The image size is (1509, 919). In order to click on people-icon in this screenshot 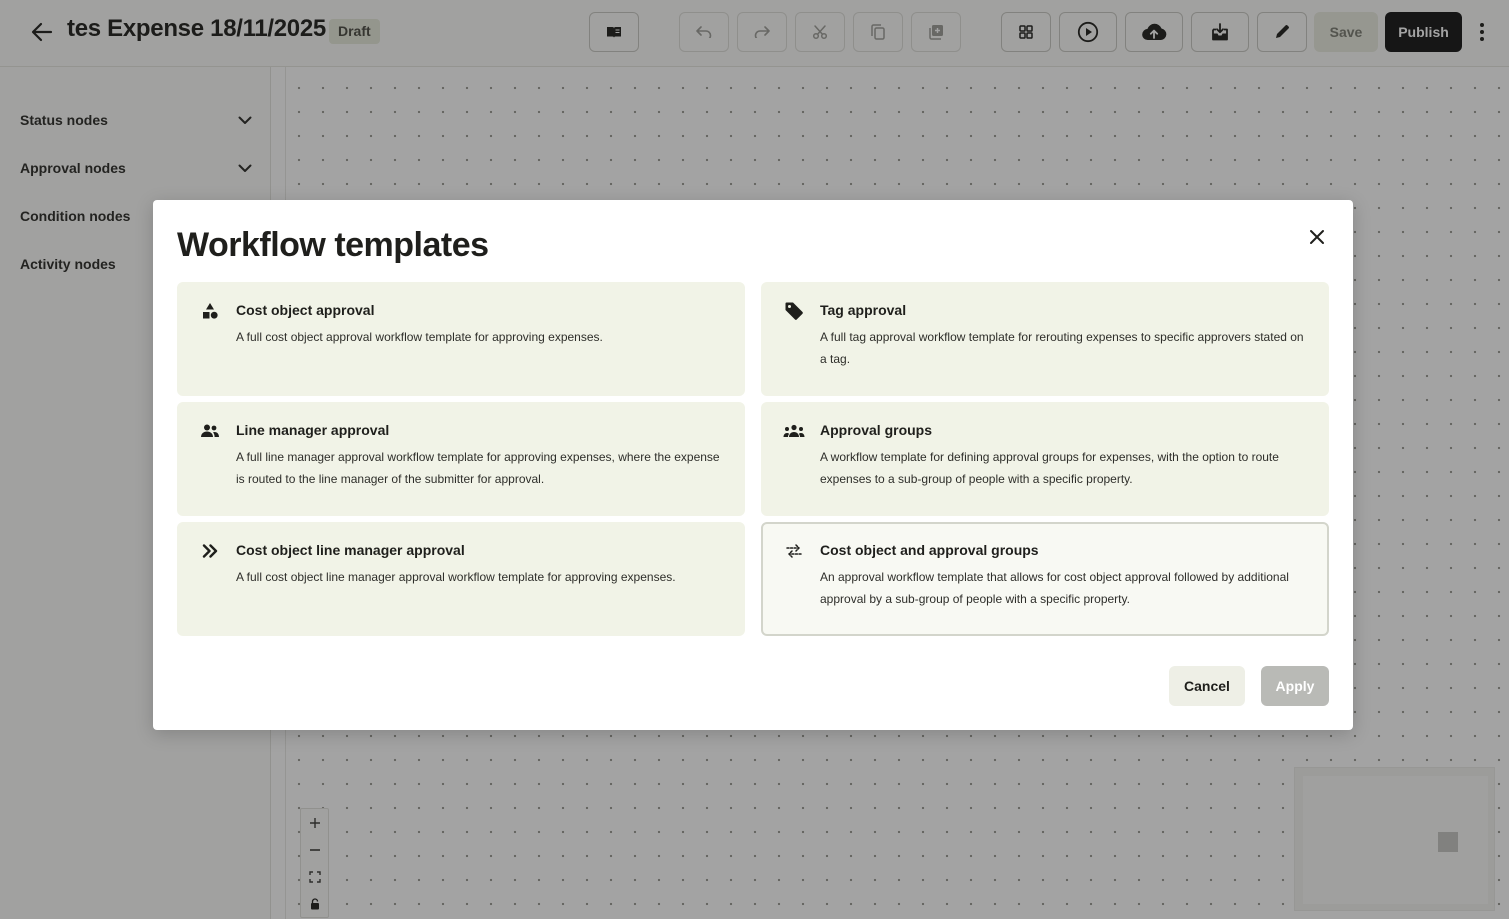, I will do `click(210, 431)`.